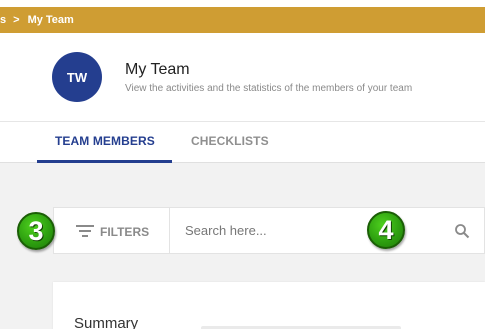 The image size is (485, 329). I want to click on search-icon, so click(462, 231).